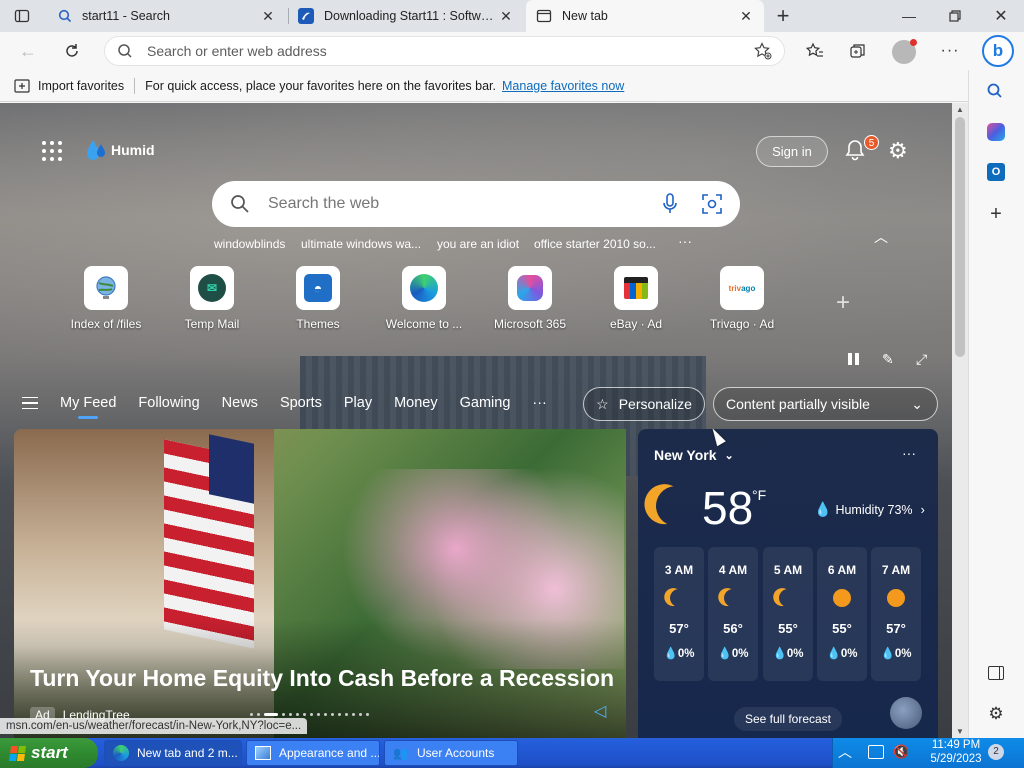  What do you see at coordinates (679, 614) in the screenshot?
I see `hourly-forecast: 3 AM 57° 💧0%` at bounding box center [679, 614].